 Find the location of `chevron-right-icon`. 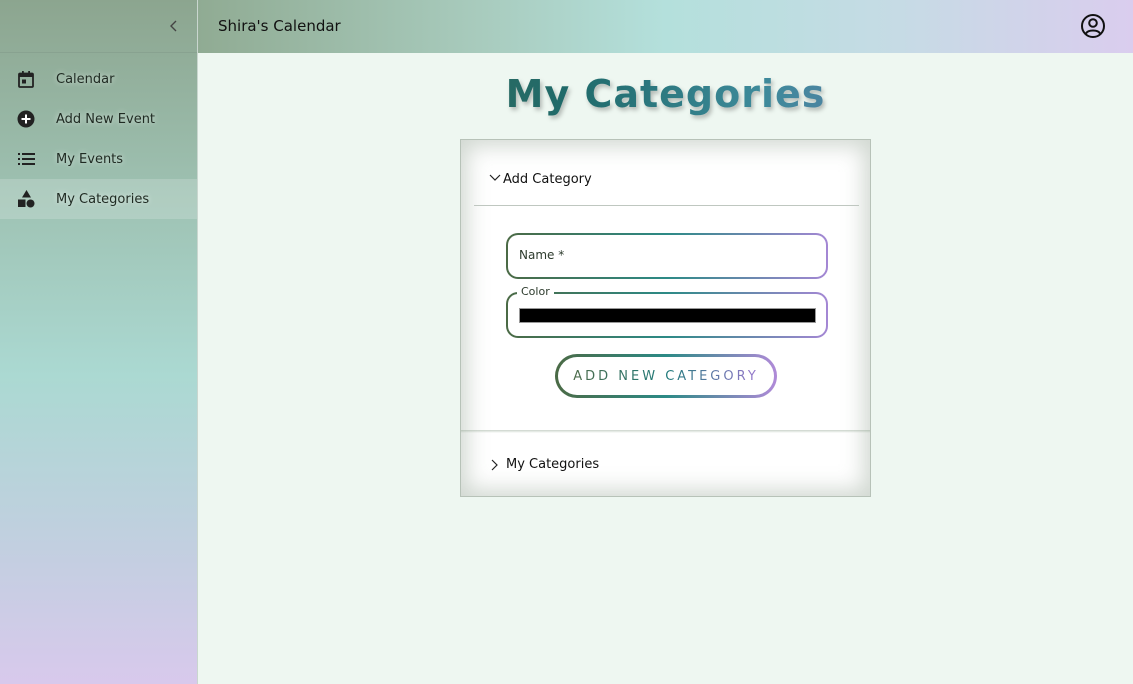

chevron-right-icon is located at coordinates (494, 465).